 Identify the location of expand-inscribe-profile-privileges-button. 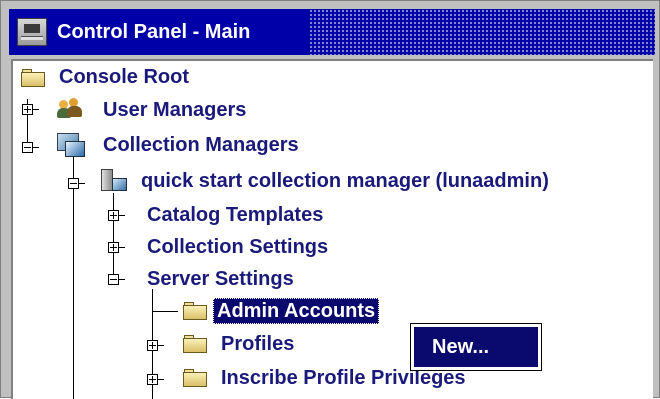
(152, 379).